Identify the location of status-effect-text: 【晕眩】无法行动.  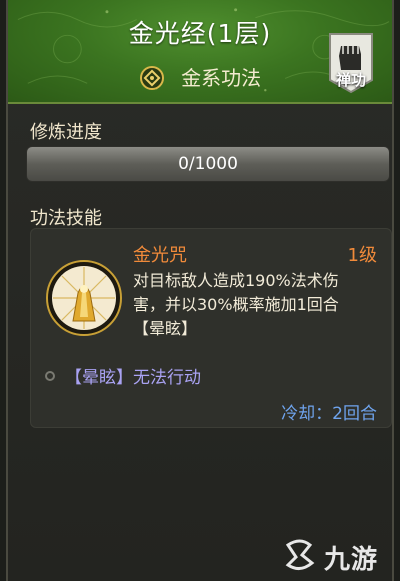
(133, 378).